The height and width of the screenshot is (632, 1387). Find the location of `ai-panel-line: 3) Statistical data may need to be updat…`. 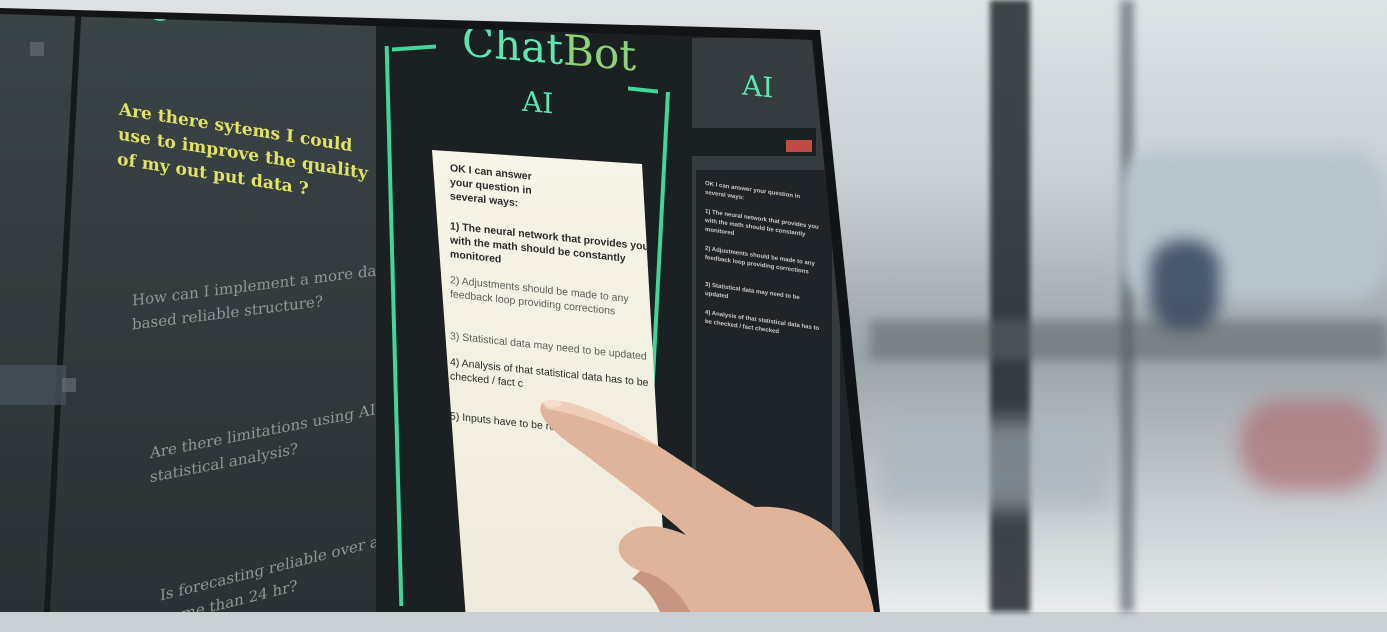

ai-panel-line: 3) Statistical data may need to be updat… is located at coordinates (752, 291).